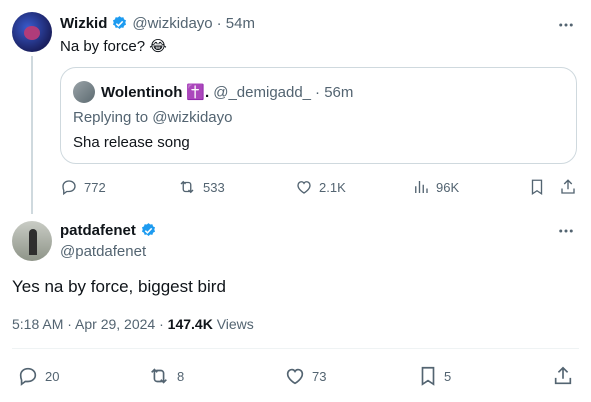 This screenshot has height=402, width=591. What do you see at coordinates (32, 32) in the screenshot?
I see `wizkid-avatar` at bounding box center [32, 32].